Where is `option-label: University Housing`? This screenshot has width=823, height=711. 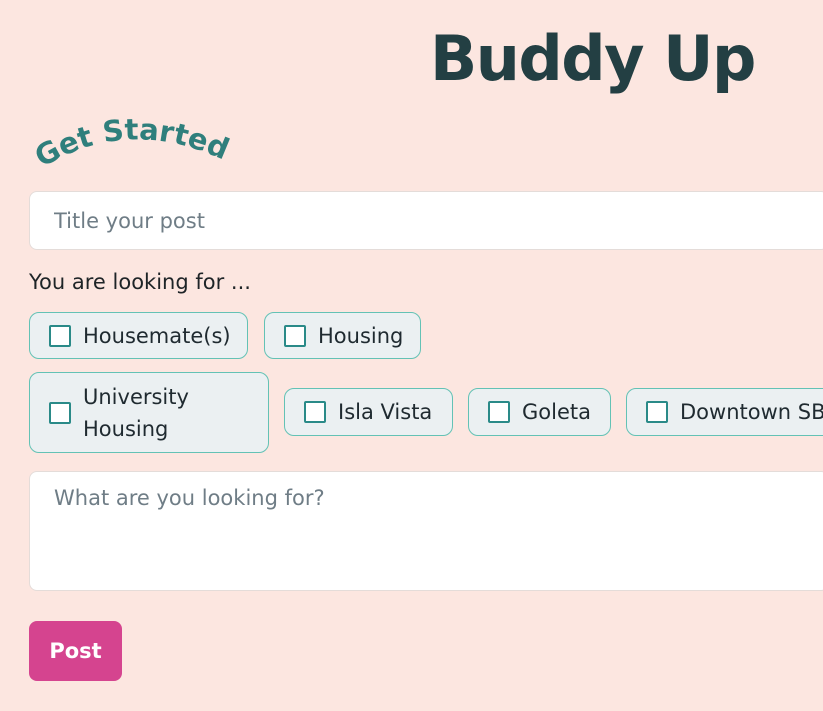
option-label: University Housing is located at coordinates (136, 412).